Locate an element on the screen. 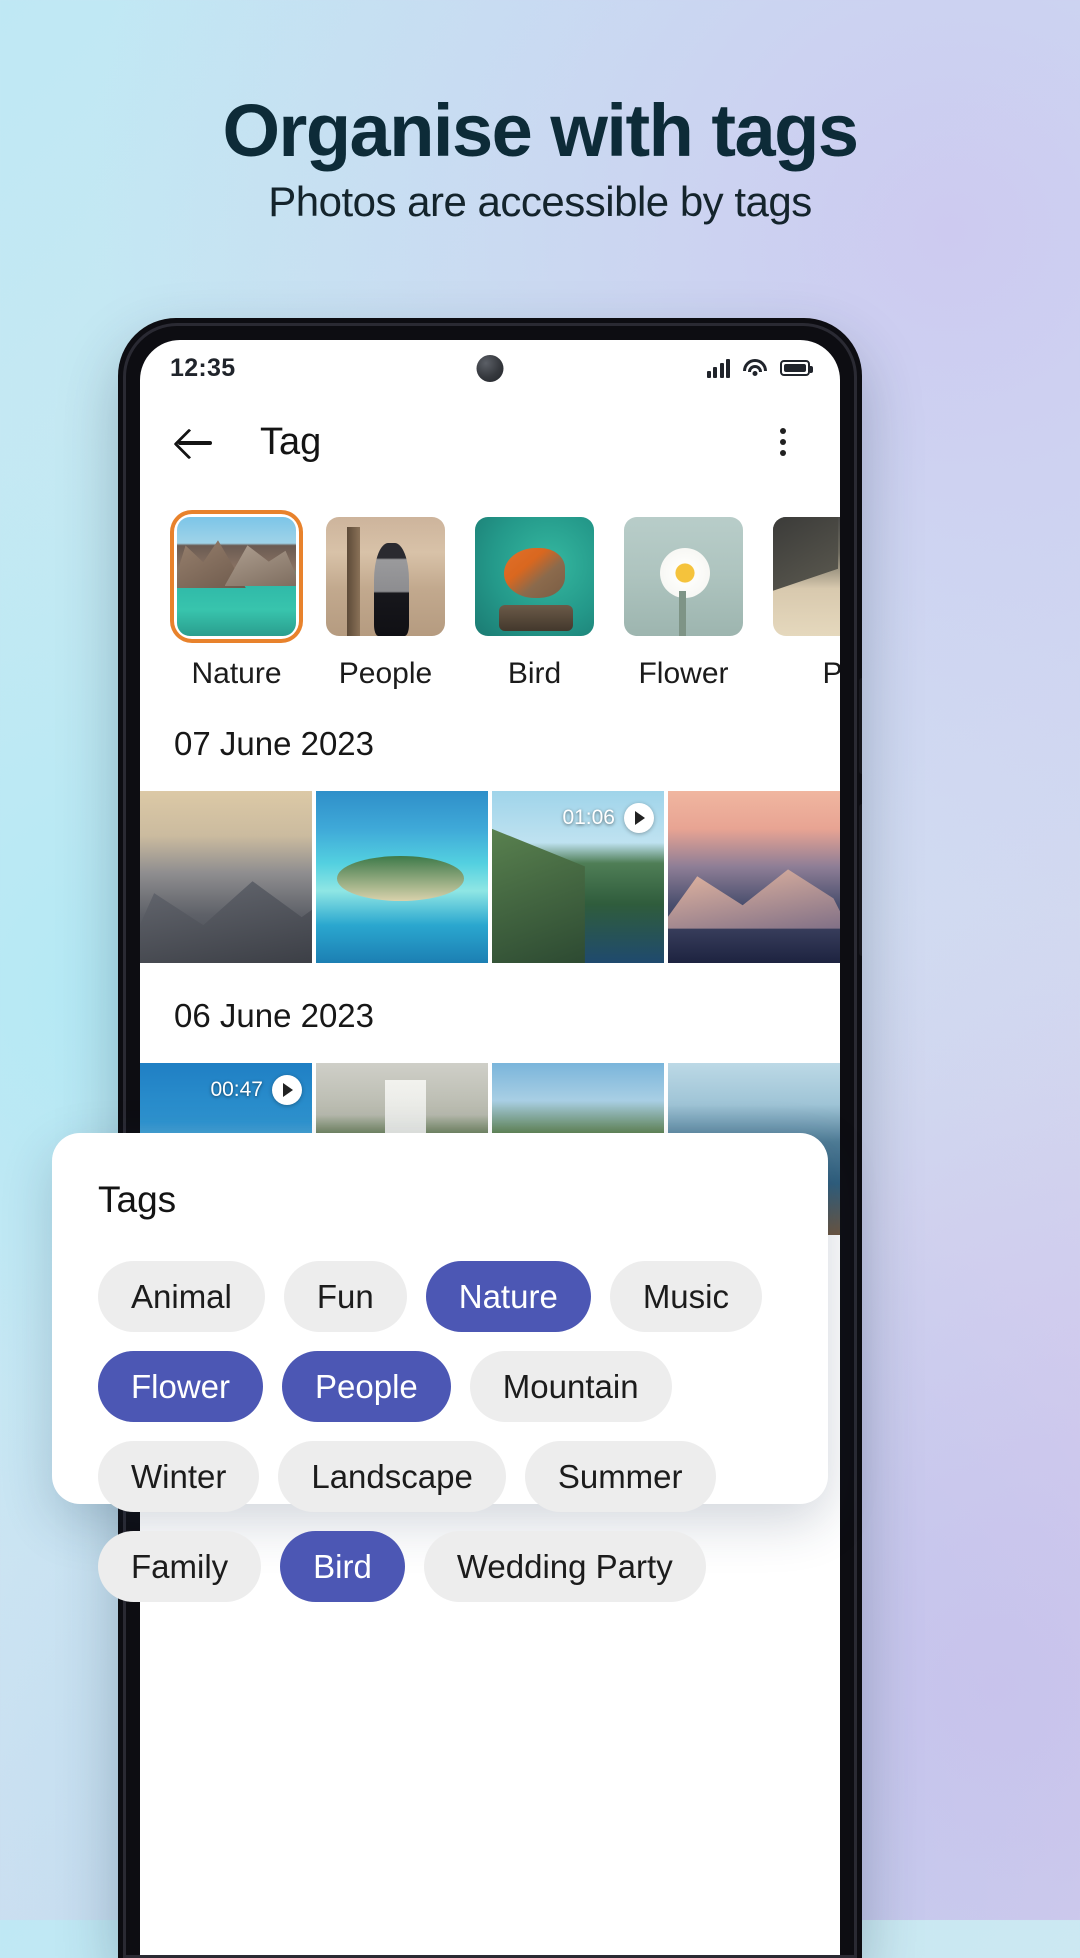 The height and width of the screenshot is (1958, 1080). status-bar: 12:35 is located at coordinates (490, 368).